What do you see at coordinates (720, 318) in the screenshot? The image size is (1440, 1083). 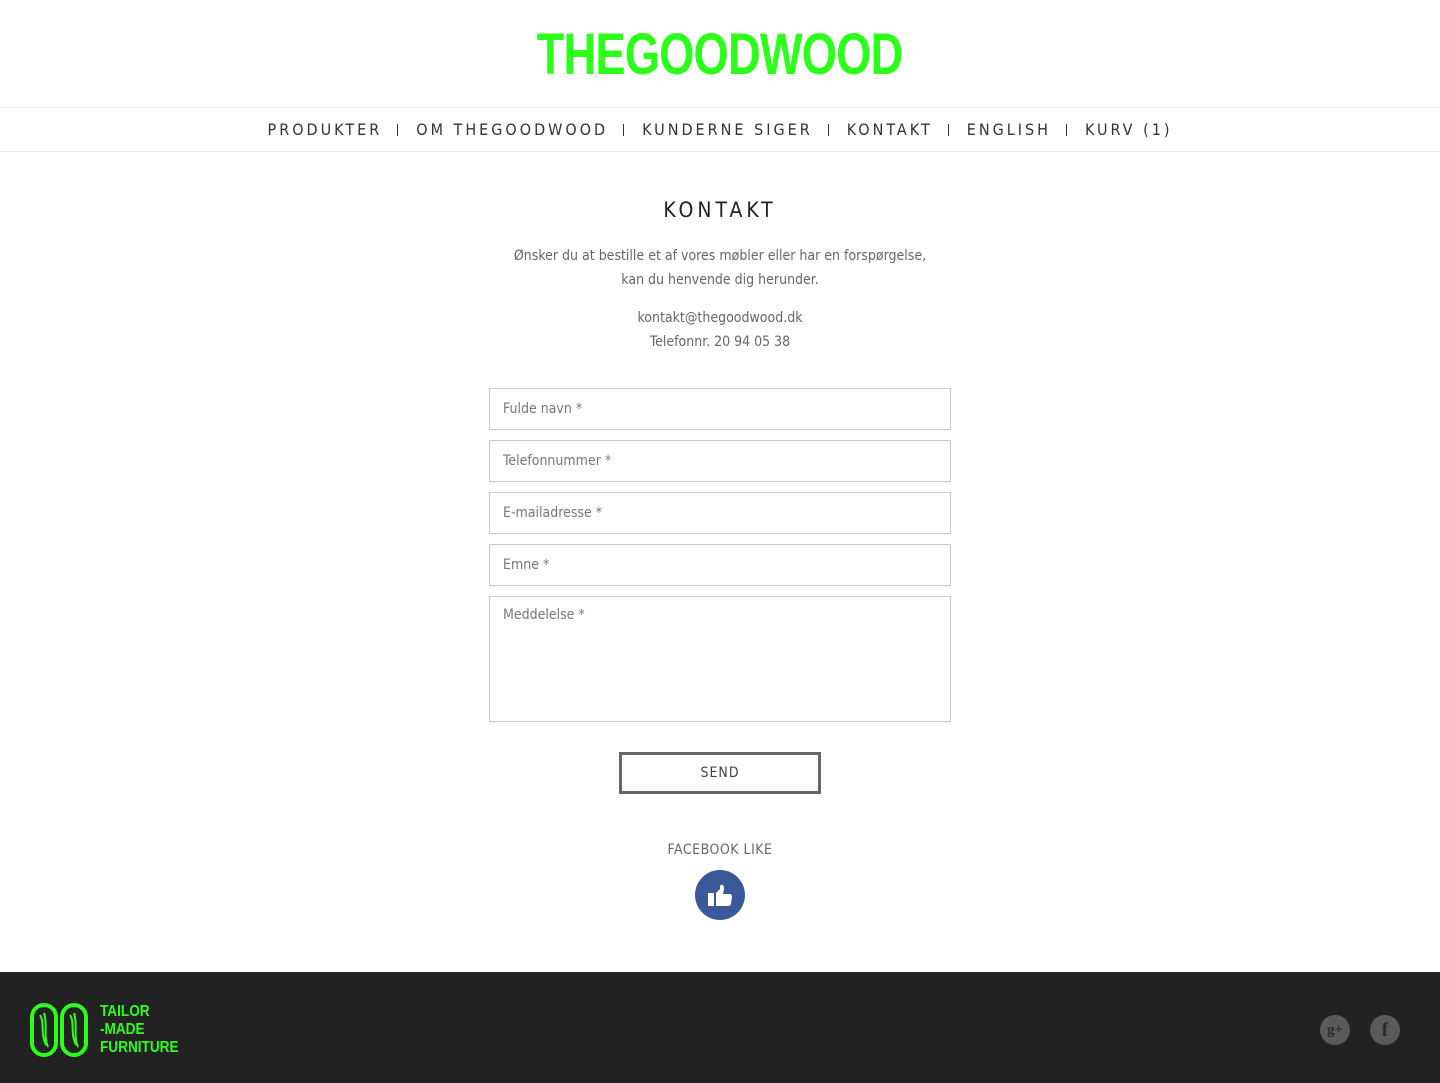 I see `contact-email-link: kontakt@thegoodwood.dk` at bounding box center [720, 318].